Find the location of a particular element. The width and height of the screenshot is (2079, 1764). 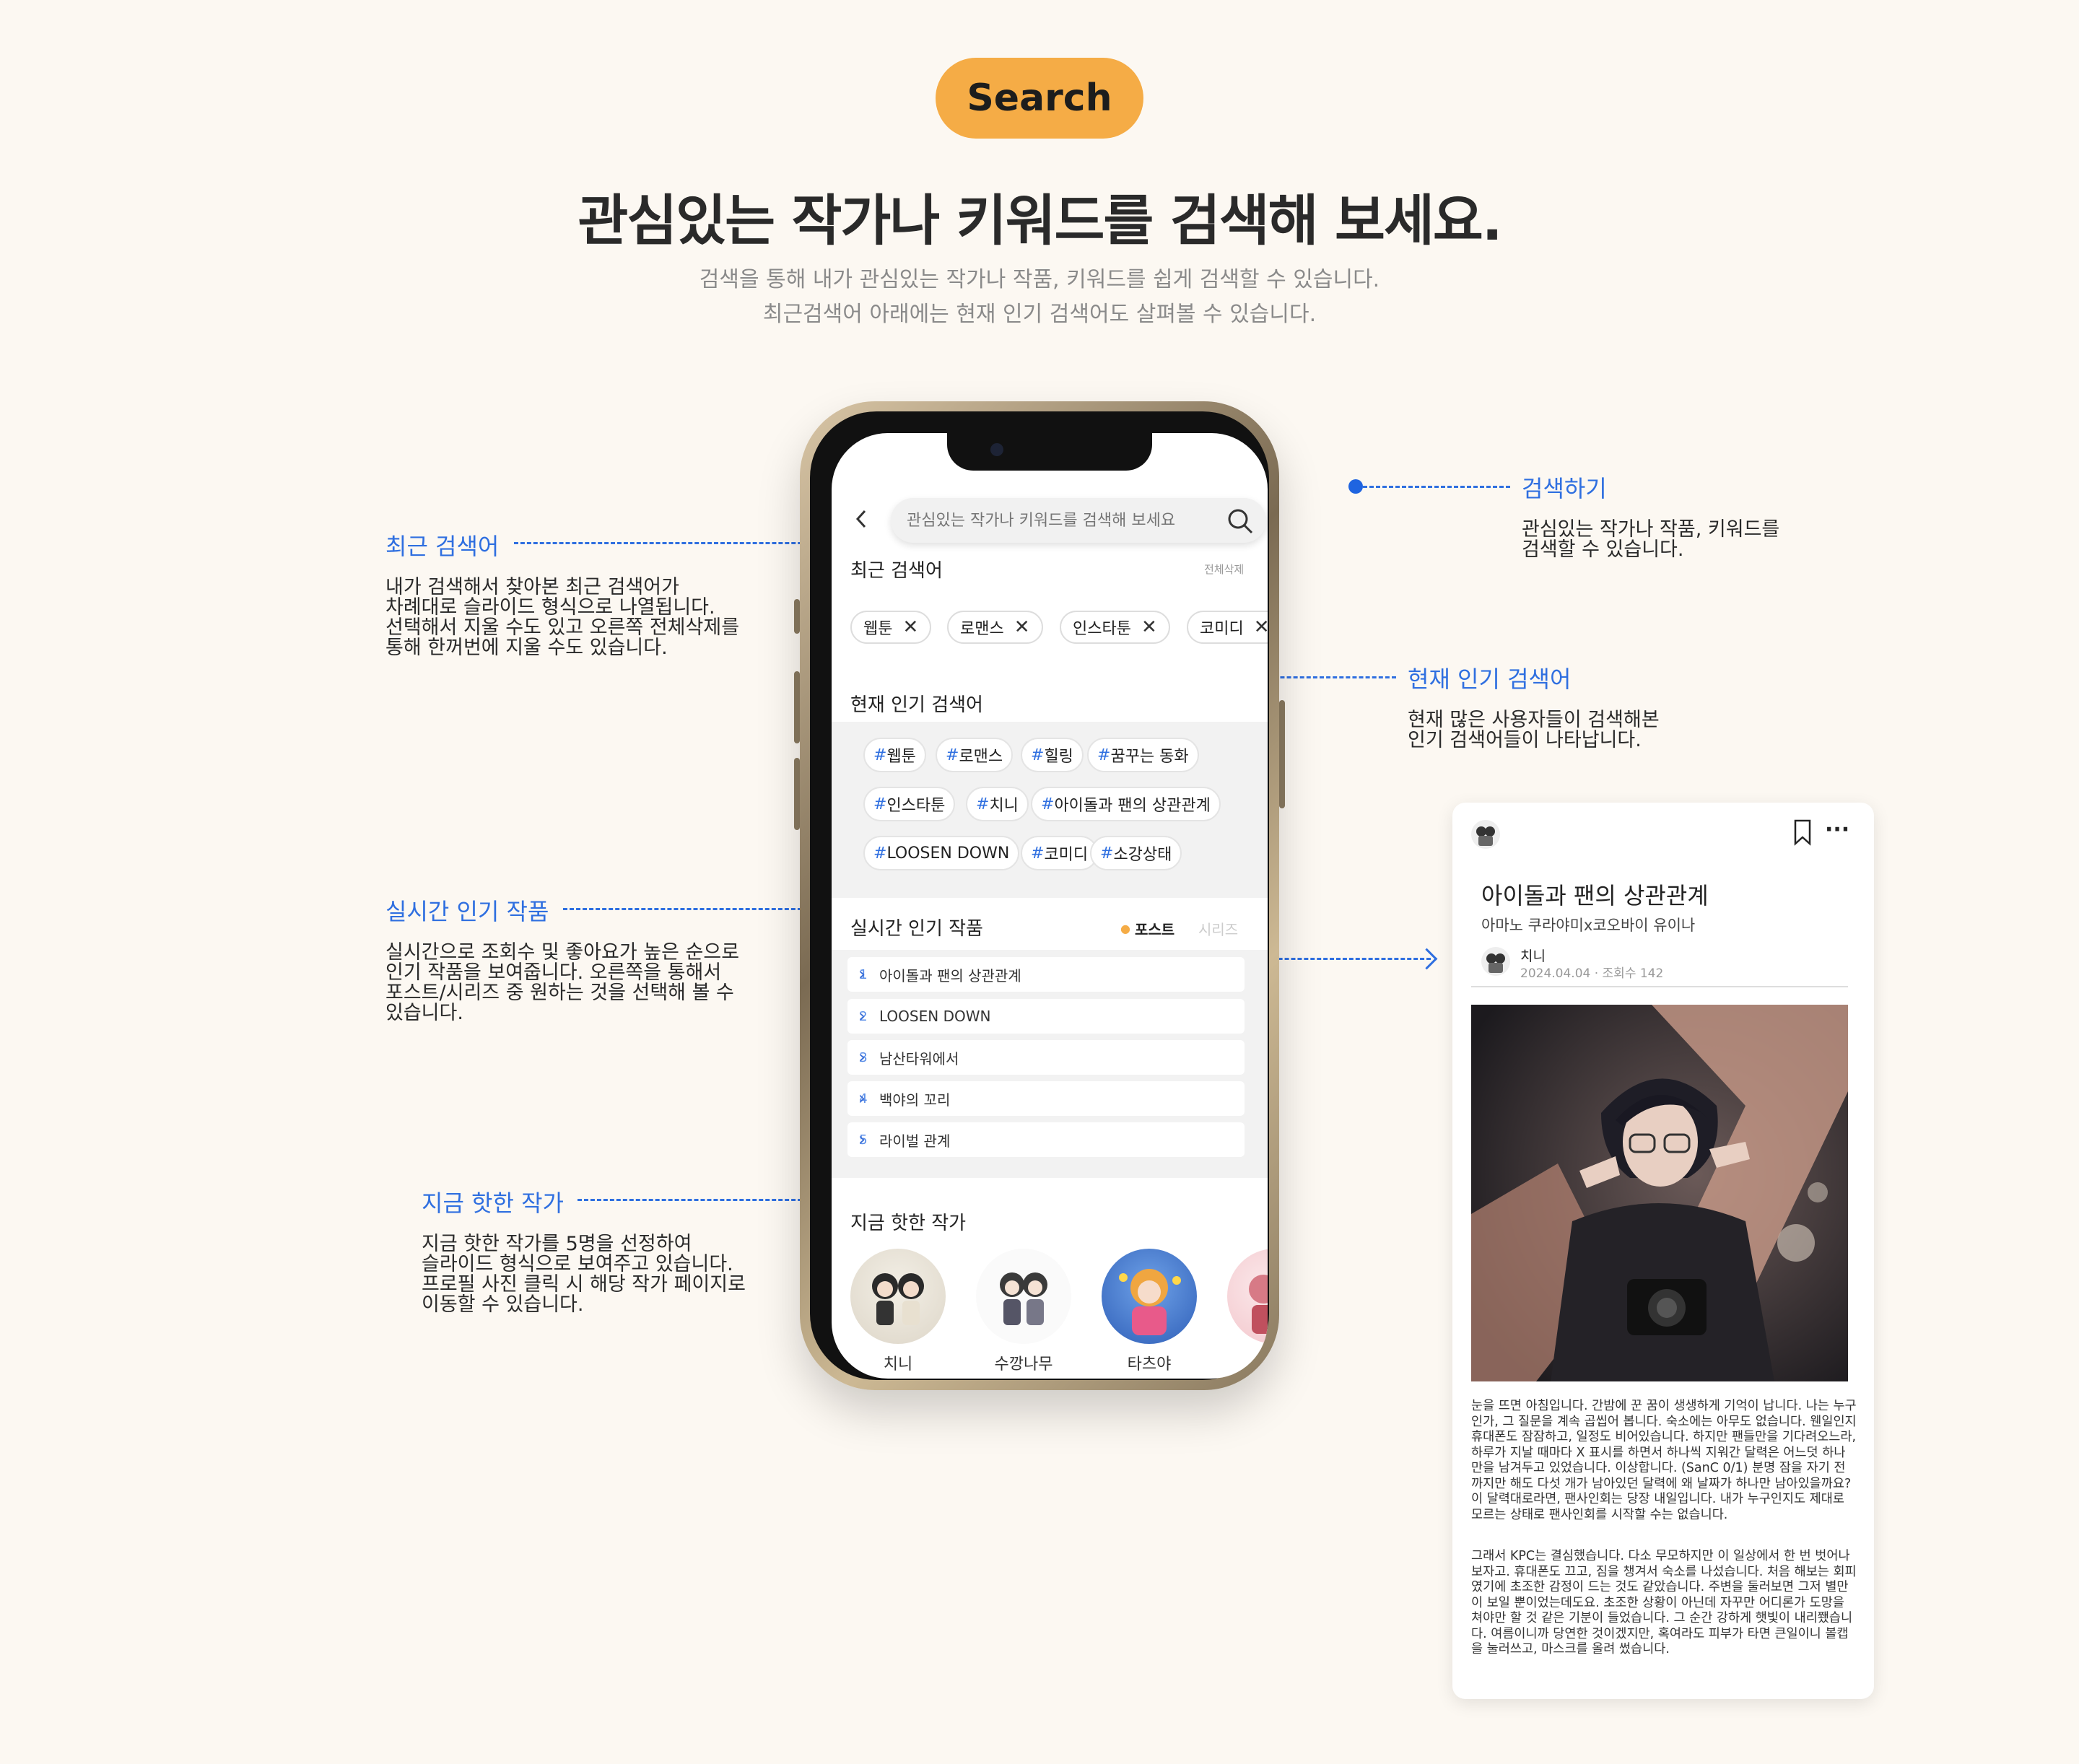

realtime-annotation-title: 실시간 인기 작품 is located at coordinates (467, 912).